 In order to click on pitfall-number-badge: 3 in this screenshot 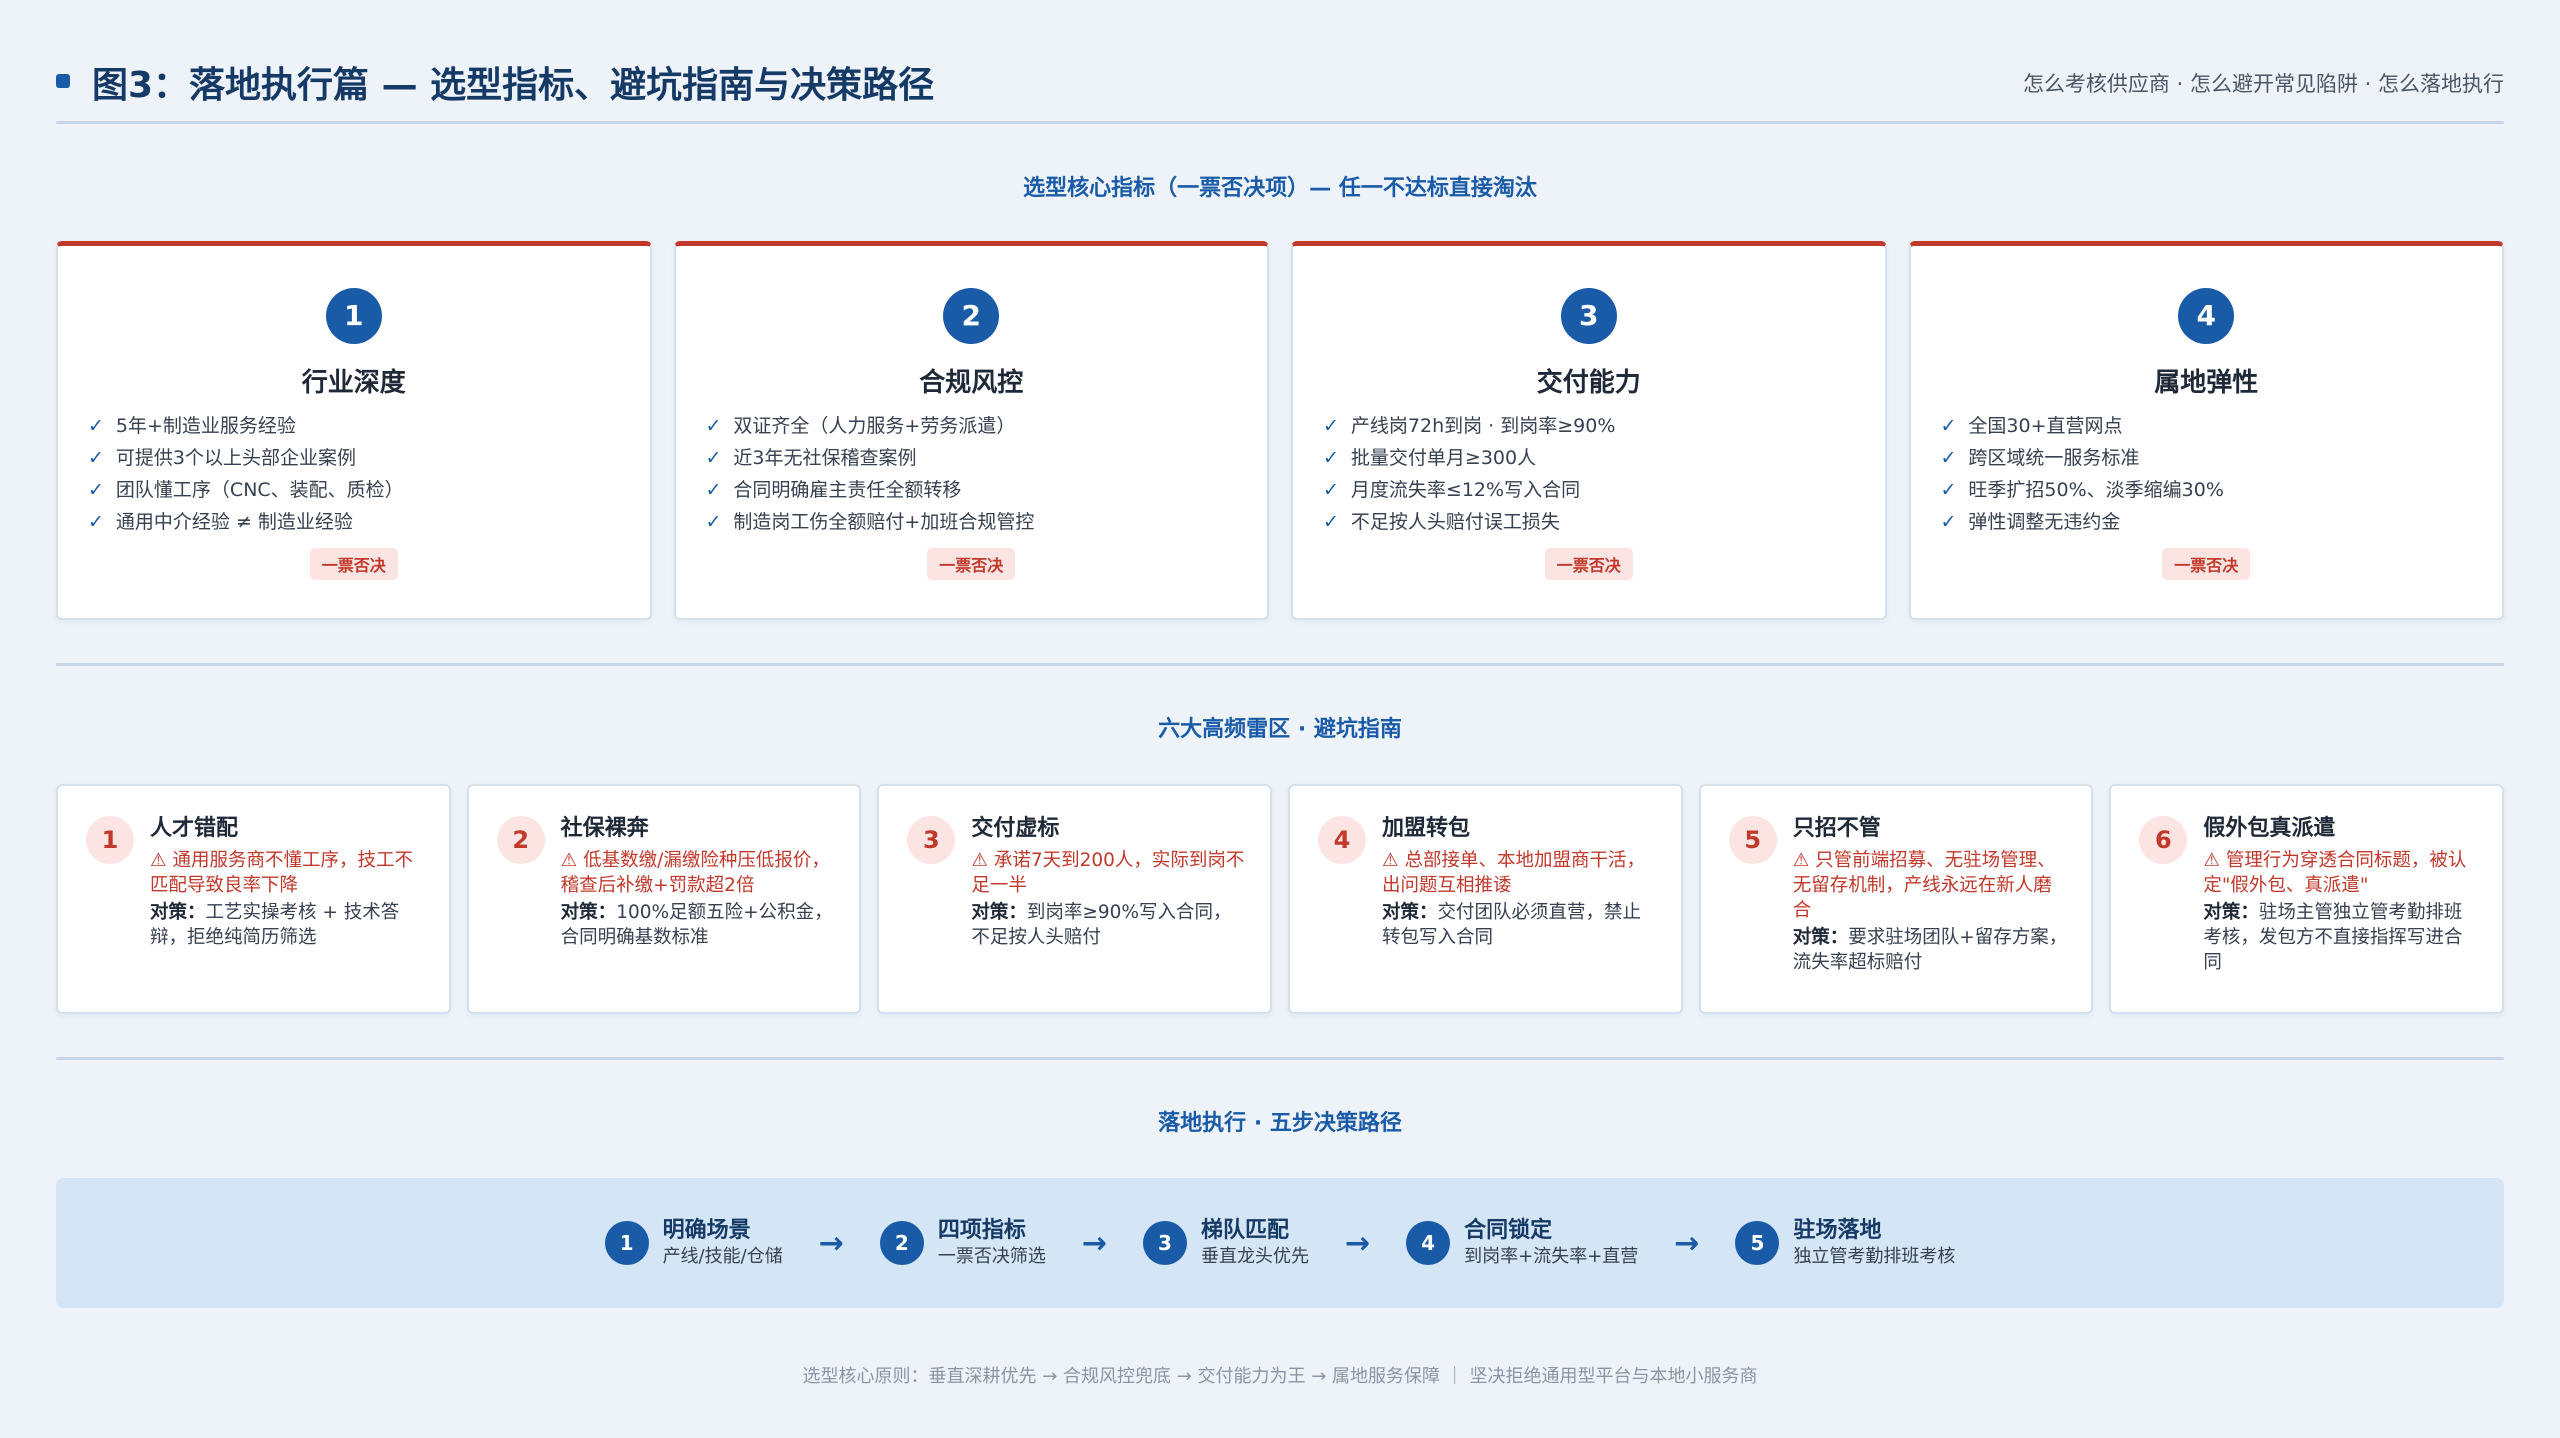, I will do `click(931, 840)`.